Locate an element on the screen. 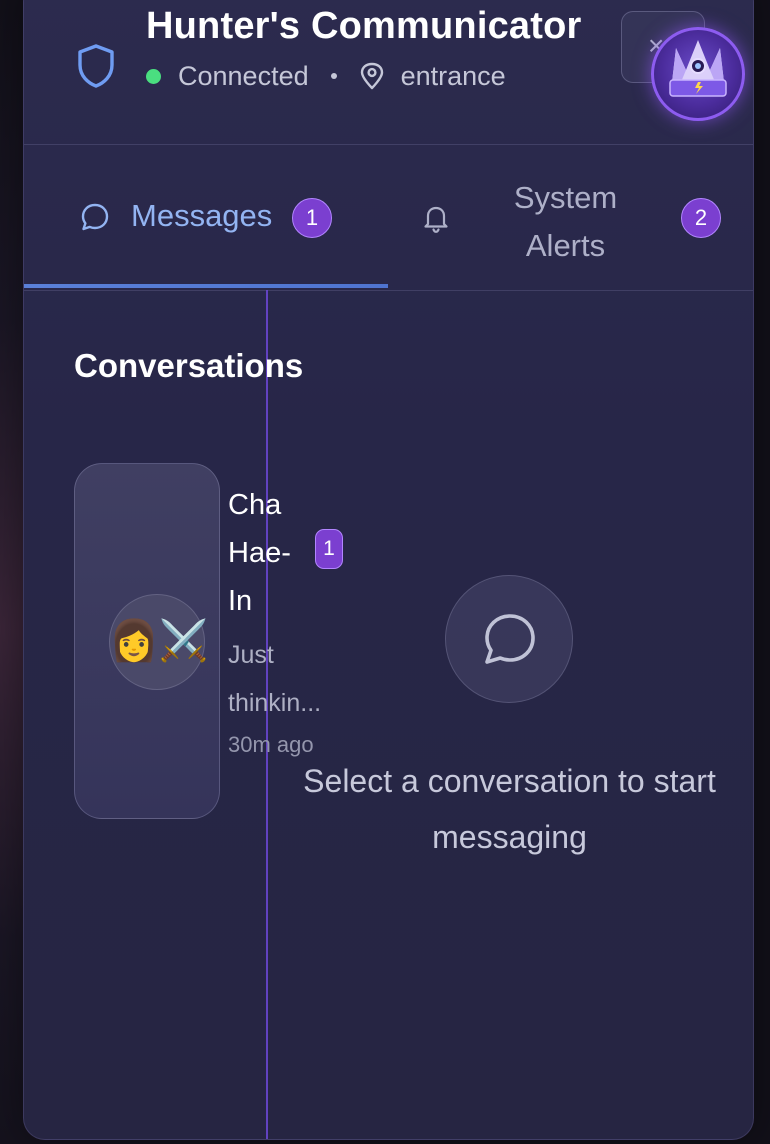 Image resolution: width=770 pixels, height=1144 pixels. empty-state-message: Select a conversation to start messaging is located at coordinates (509, 809).